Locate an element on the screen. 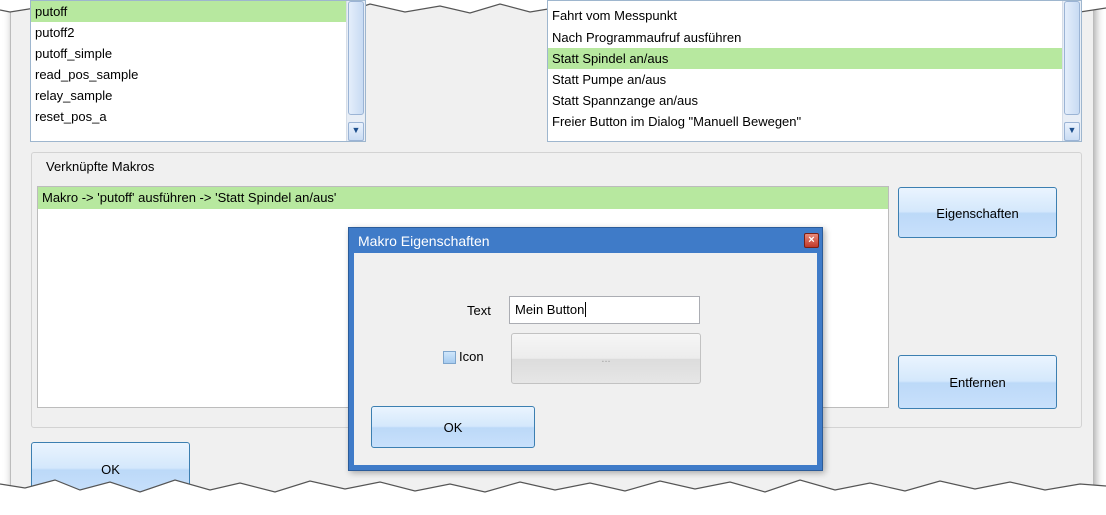  macro-list-scrollbar: ▼ is located at coordinates (355, 71).